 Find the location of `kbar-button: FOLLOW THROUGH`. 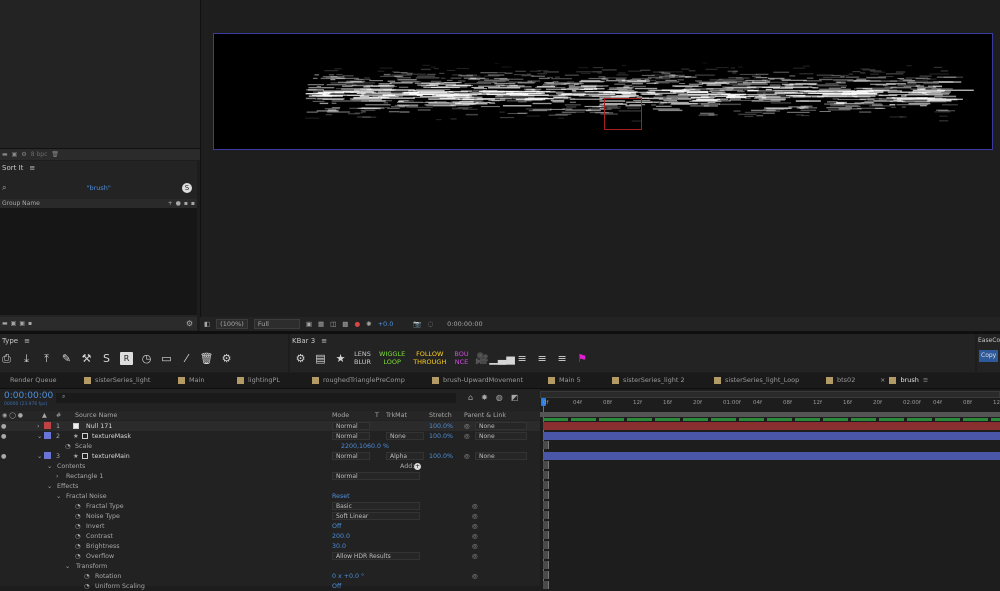

kbar-button: FOLLOW THROUGH is located at coordinates (429, 358).